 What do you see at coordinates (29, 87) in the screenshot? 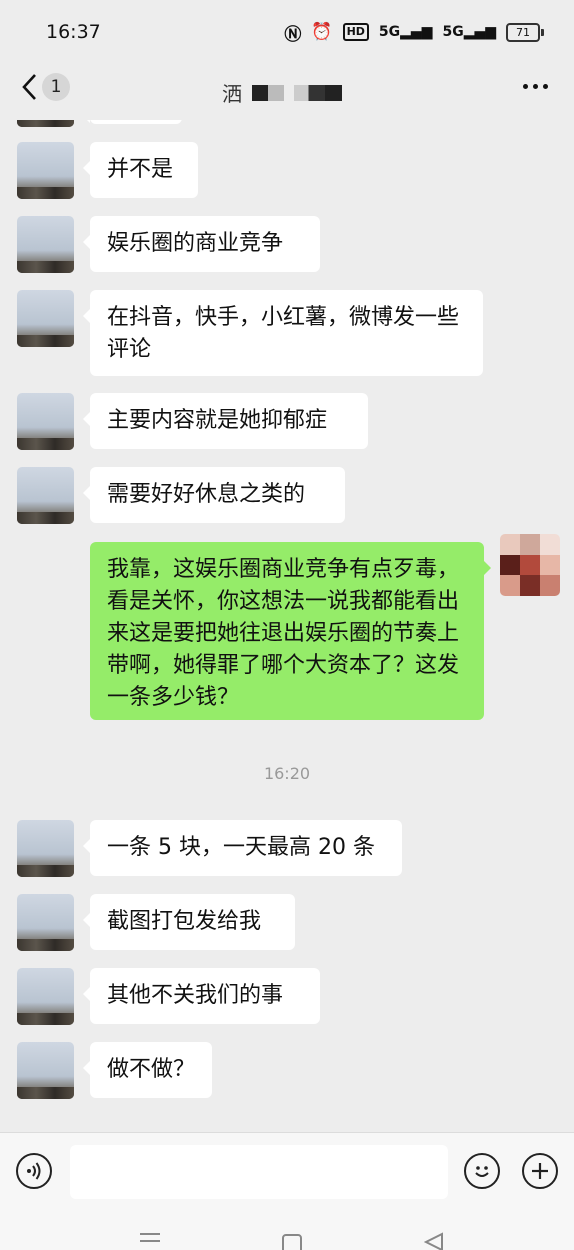
I see `back-chevron-icon` at bounding box center [29, 87].